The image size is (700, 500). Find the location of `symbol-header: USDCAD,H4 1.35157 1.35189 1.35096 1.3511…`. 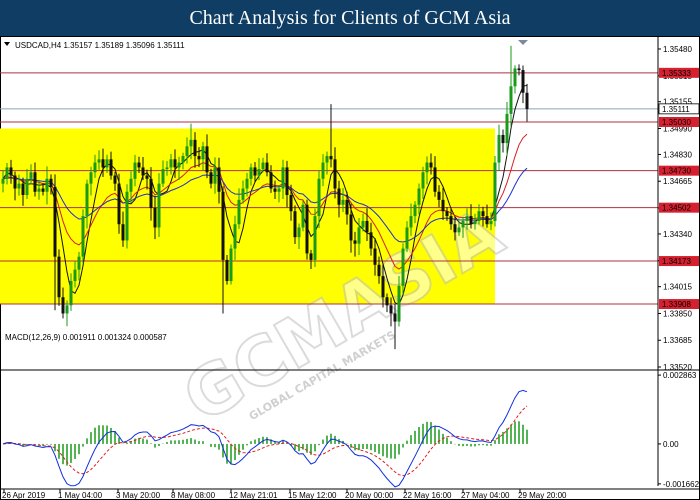

symbol-header: USDCAD,H4 1.35157 1.35189 1.35096 1.3511… is located at coordinates (100, 45).